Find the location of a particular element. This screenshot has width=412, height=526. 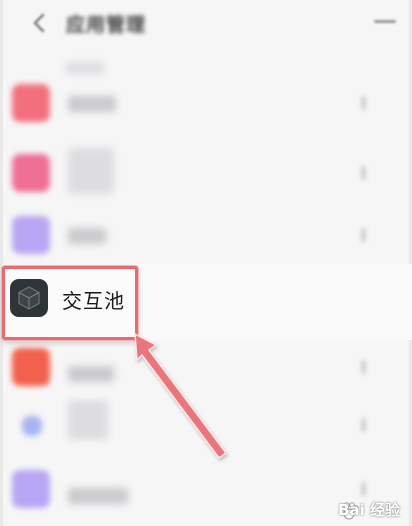

watermark-text: Bai 经验 is located at coordinates (369, 510).